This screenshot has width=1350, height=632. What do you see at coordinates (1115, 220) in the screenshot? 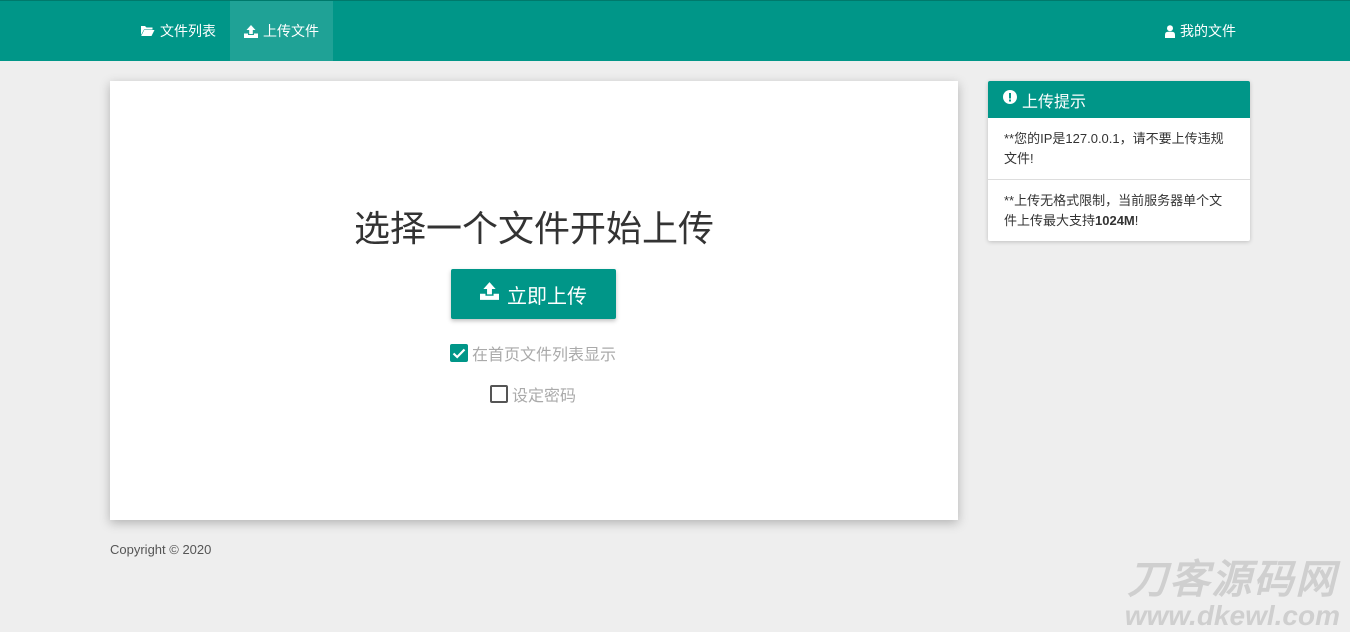
I see `max-upload-size: 1024M` at bounding box center [1115, 220].